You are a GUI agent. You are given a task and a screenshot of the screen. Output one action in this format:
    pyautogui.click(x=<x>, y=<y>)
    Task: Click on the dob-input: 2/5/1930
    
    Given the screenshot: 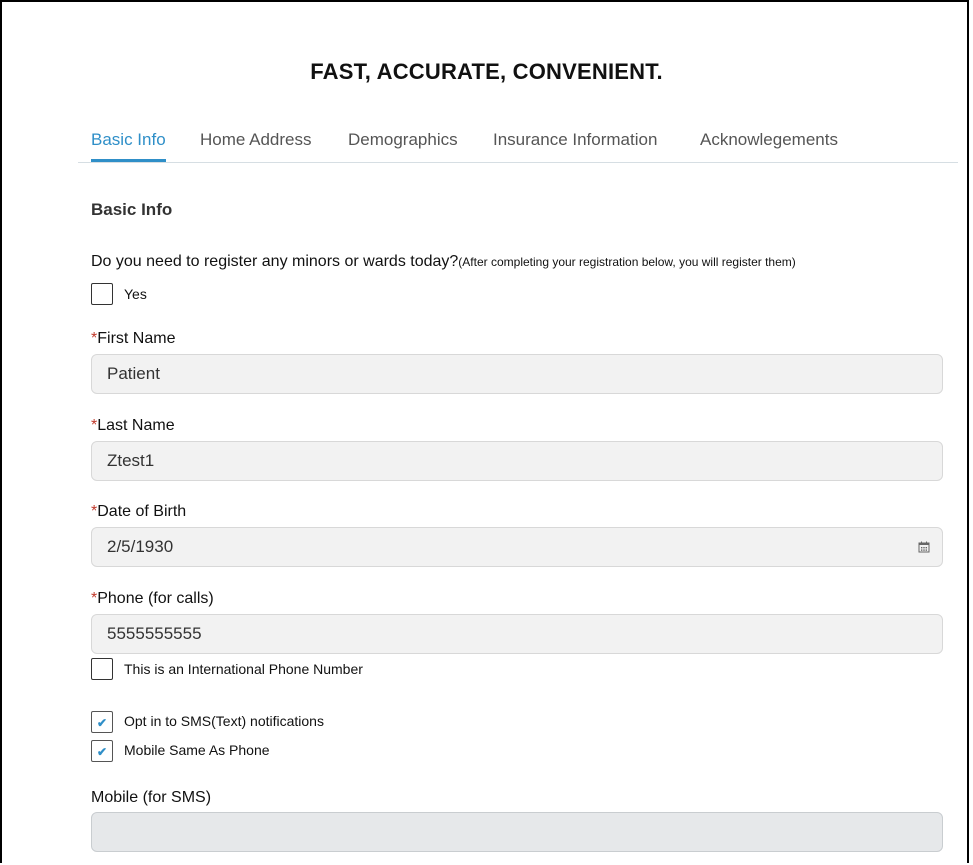 What is the action you would take?
    pyautogui.click(x=517, y=547)
    